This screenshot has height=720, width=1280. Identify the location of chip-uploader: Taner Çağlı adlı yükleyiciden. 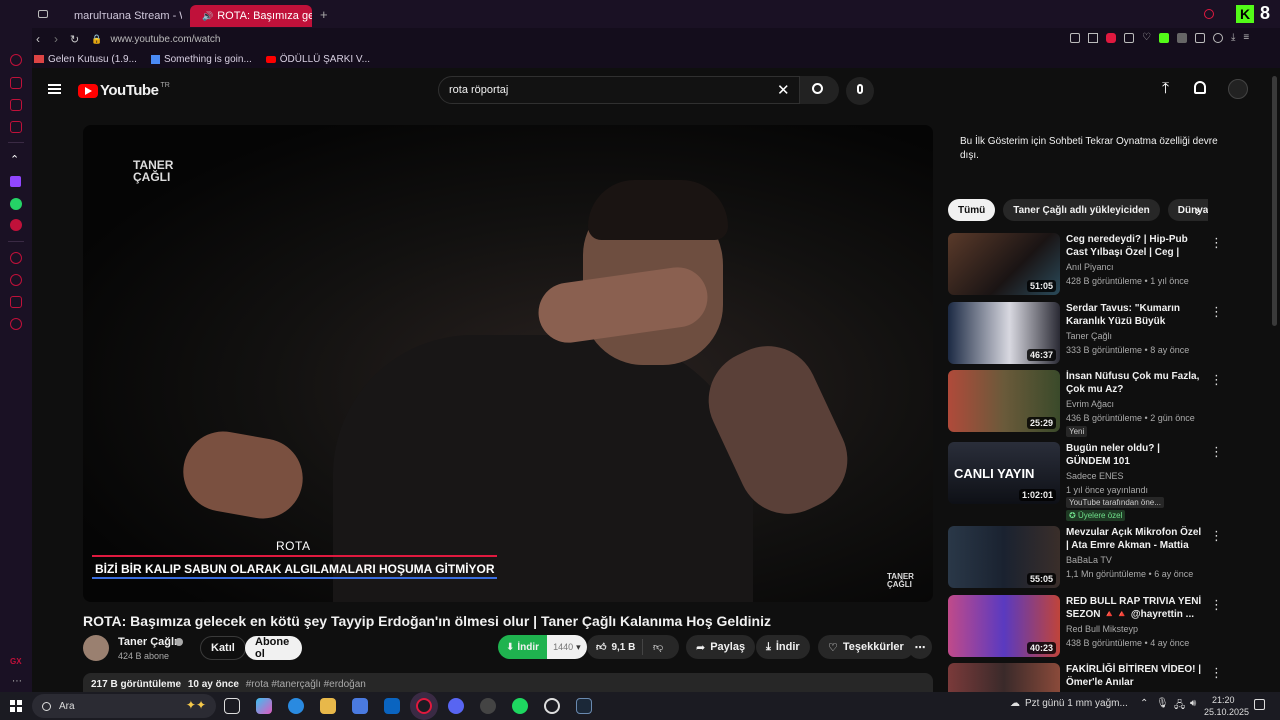
(1081, 210).